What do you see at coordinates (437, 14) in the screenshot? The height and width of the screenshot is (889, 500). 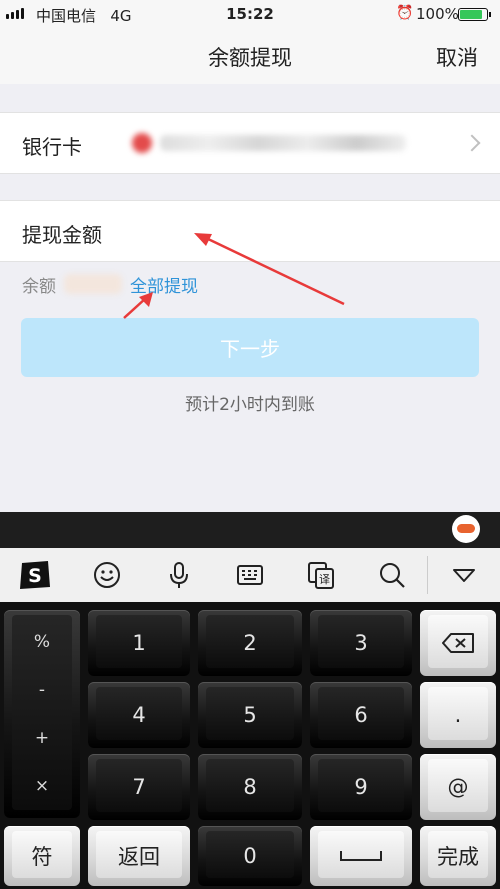 I see `battery-percent: 100%` at bounding box center [437, 14].